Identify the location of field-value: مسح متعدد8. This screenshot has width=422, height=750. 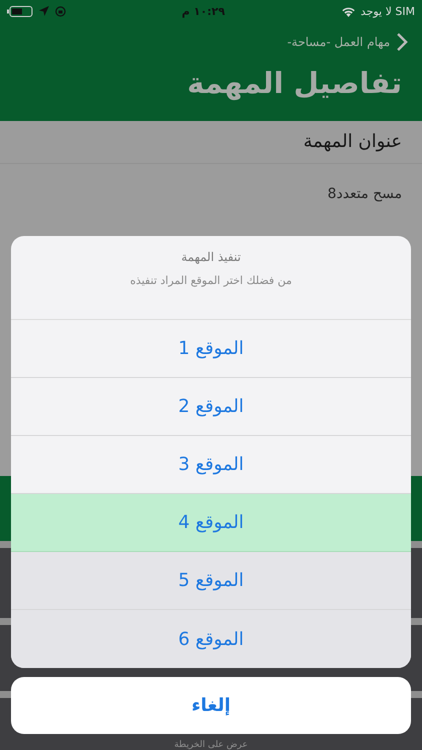
(364, 193).